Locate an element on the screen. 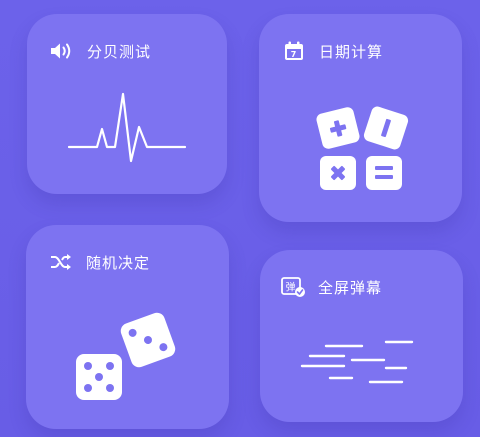 This screenshot has height=437, width=480. decibel-test-title: 分贝测试 is located at coordinates (119, 51).